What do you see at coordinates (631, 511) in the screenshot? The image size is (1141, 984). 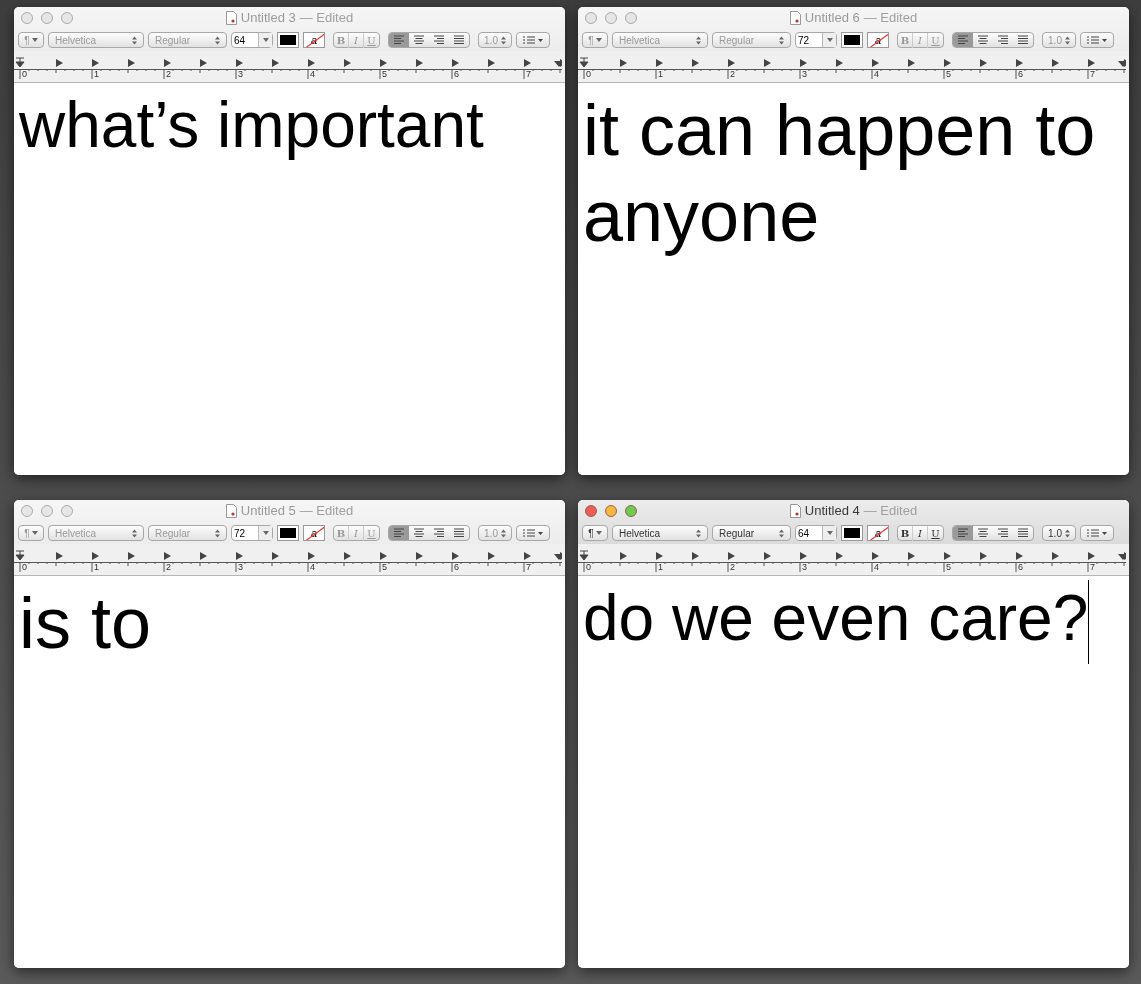 I see `zoom-icon` at bounding box center [631, 511].